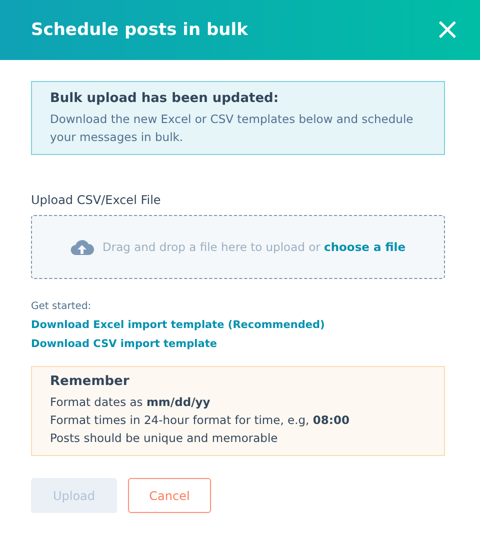 The height and width of the screenshot is (542, 480). Describe the element at coordinates (96, 200) in the screenshot. I see `upload-label: Upload CSV/Excel File` at that location.